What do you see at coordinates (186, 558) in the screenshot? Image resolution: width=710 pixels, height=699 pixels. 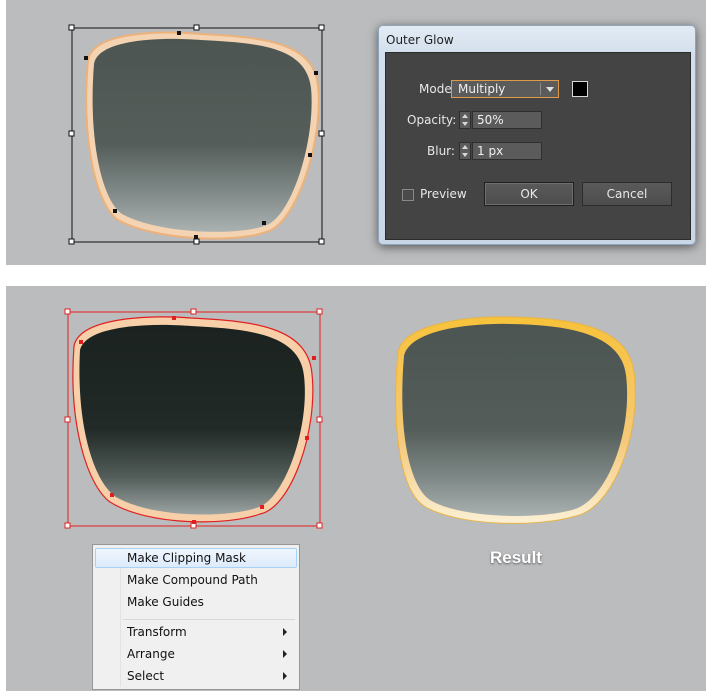 I see `menu-item-label: Make Clipping Mask` at bounding box center [186, 558].